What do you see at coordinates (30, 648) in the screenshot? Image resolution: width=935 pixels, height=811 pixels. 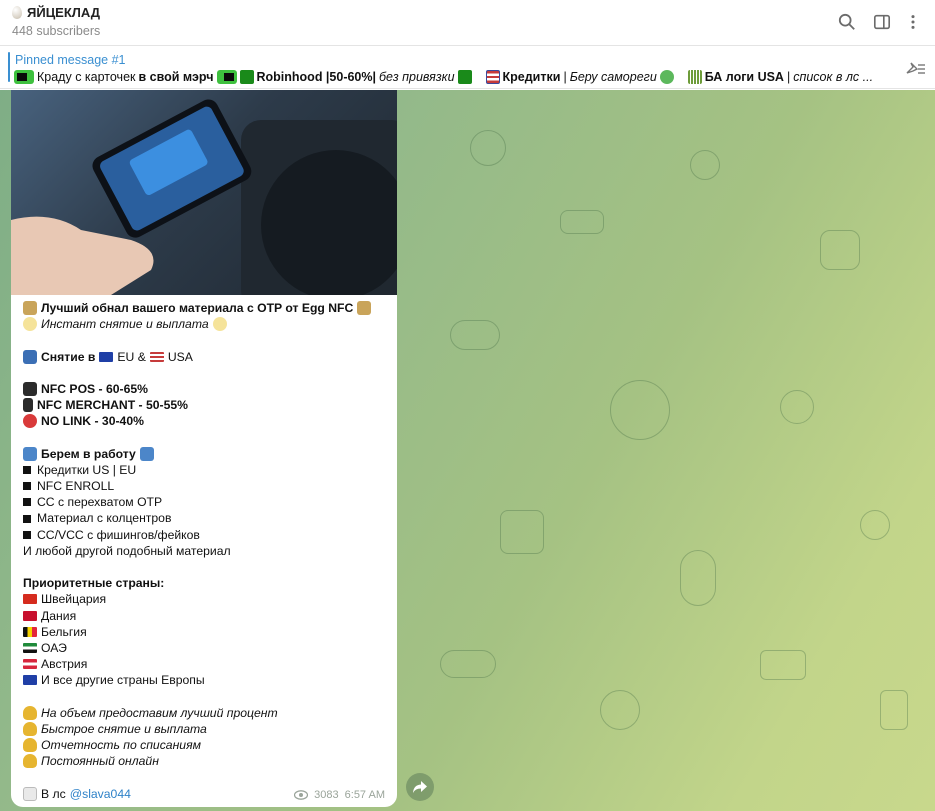 I see `uae-flag-icon` at bounding box center [30, 648].